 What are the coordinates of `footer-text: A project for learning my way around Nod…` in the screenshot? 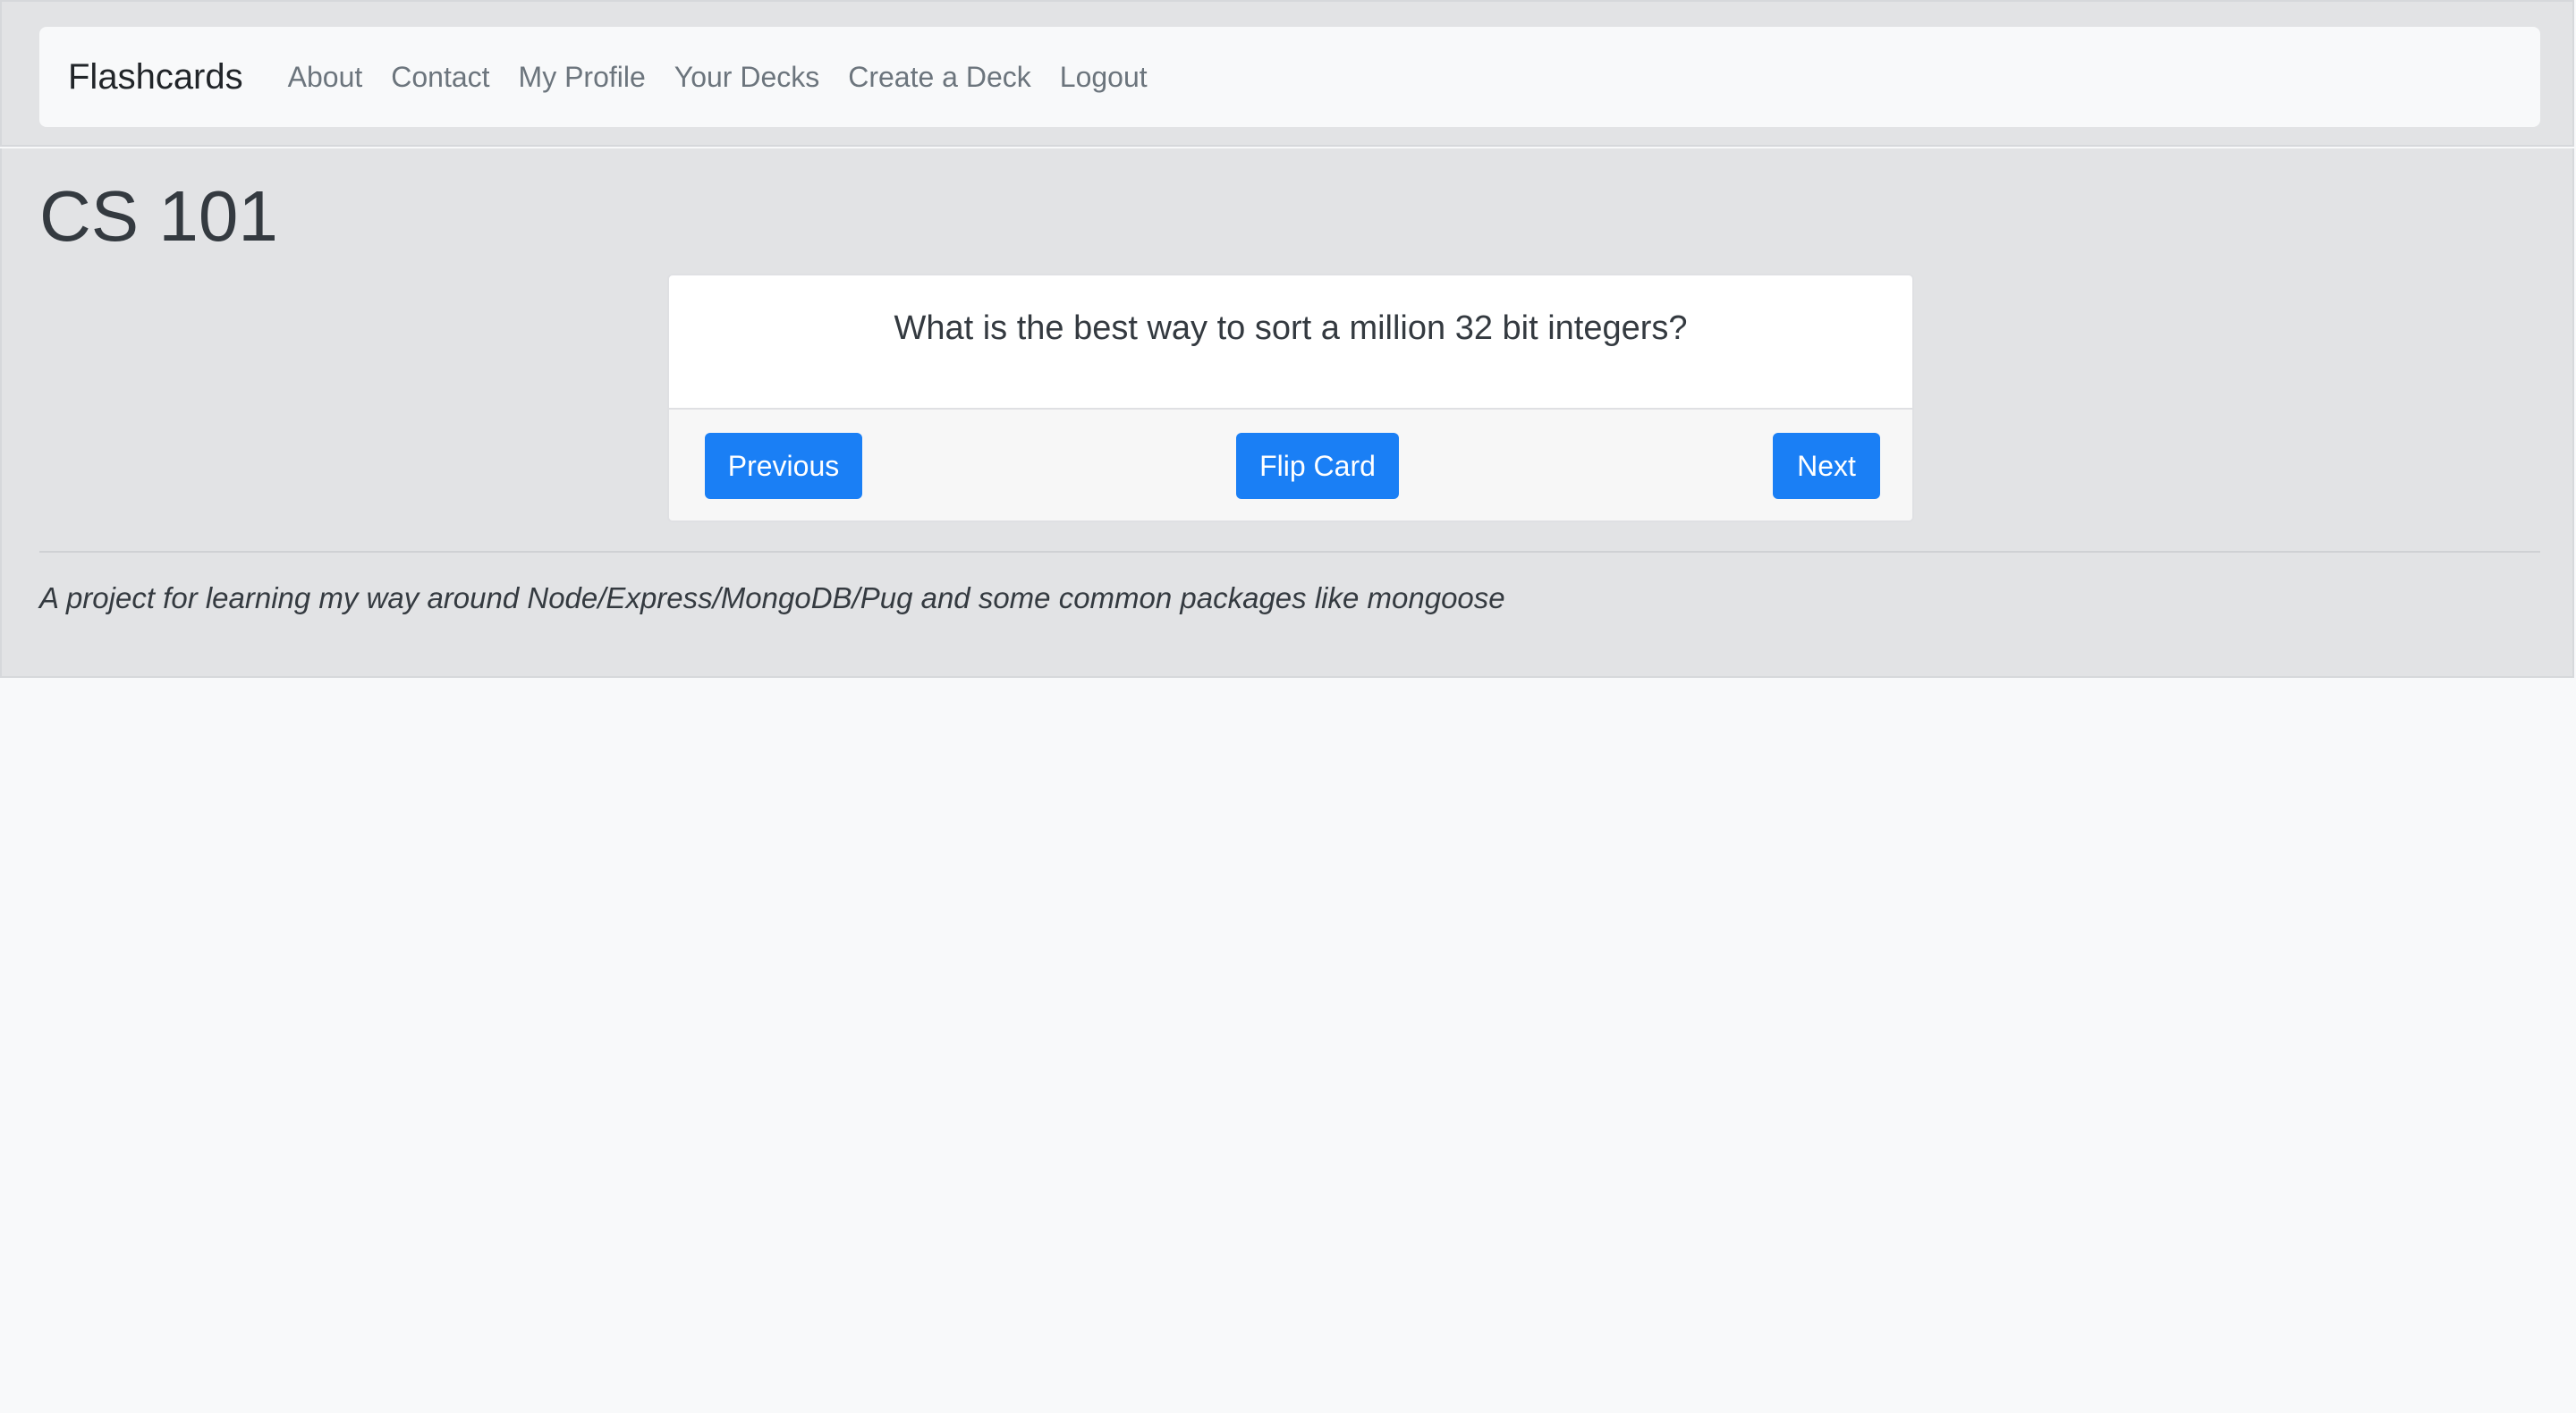 It's located at (772, 597).